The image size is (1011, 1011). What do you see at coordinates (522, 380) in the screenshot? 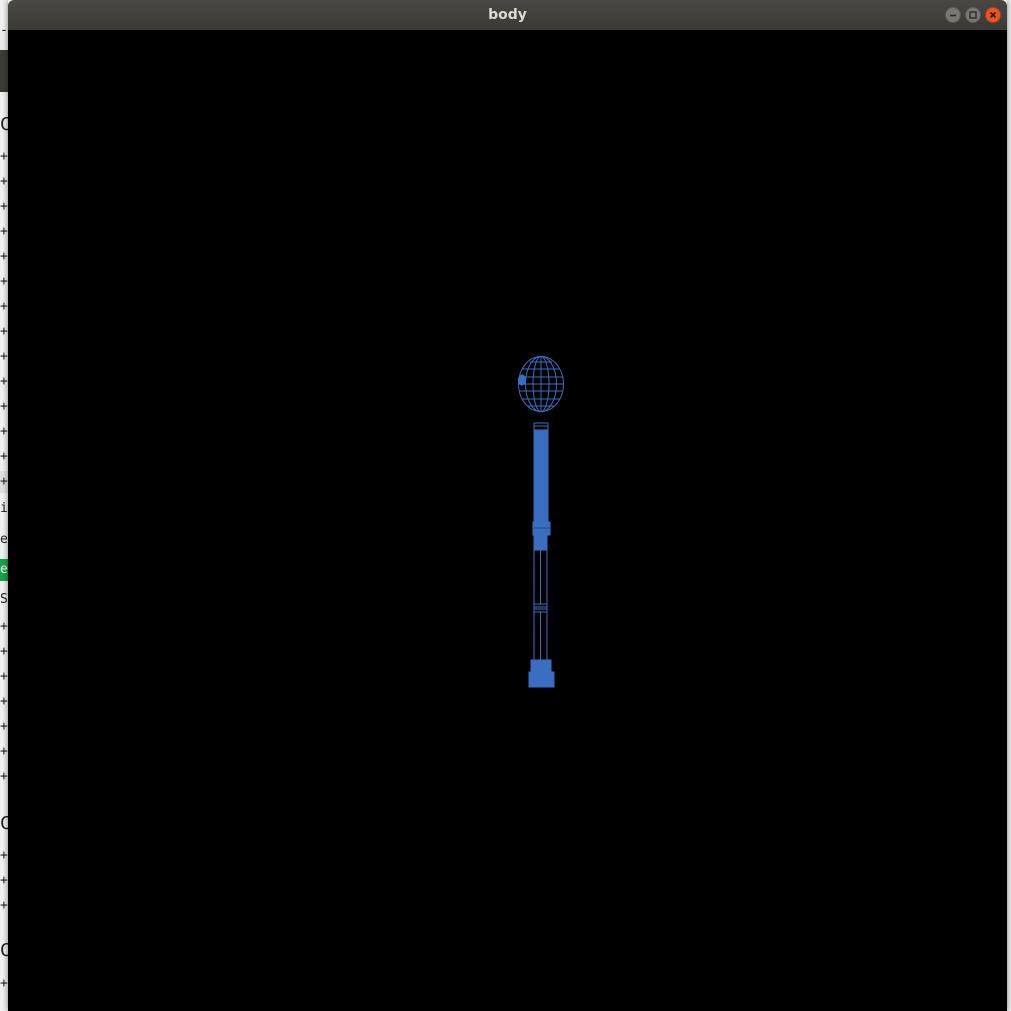
I see `head-nose-marker` at bounding box center [522, 380].